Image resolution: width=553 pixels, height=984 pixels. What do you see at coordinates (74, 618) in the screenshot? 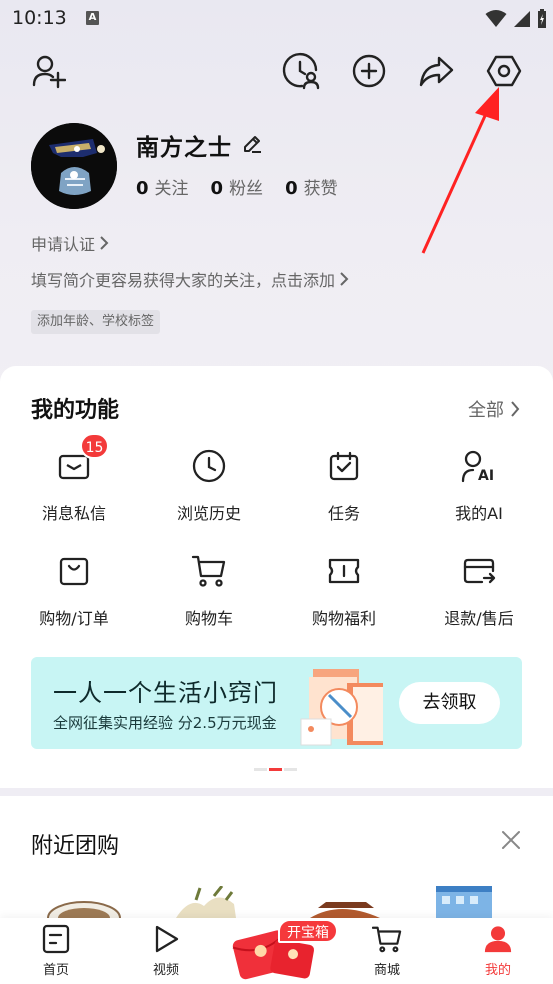
I see `func-label: 购物/订单` at bounding box center [74, 618].